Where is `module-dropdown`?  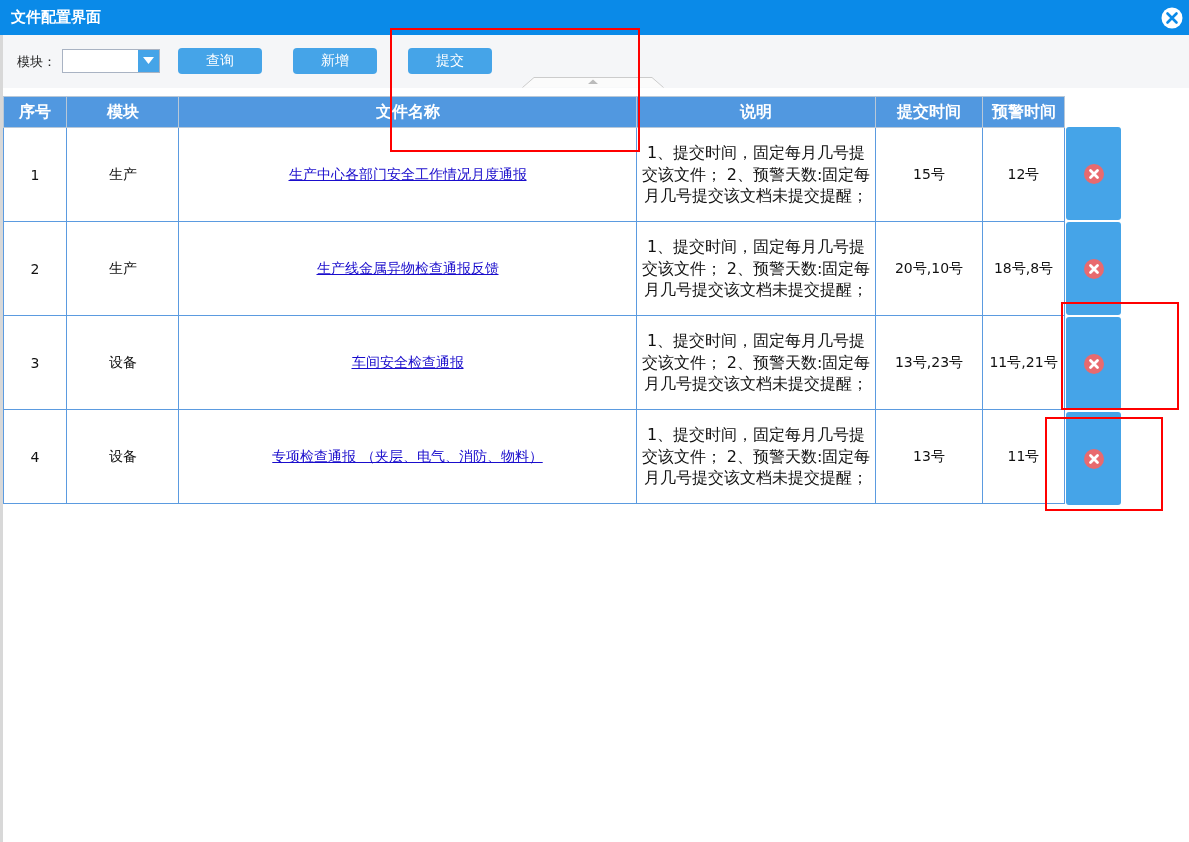
module-dropdown is located at coordinates (111, 60).